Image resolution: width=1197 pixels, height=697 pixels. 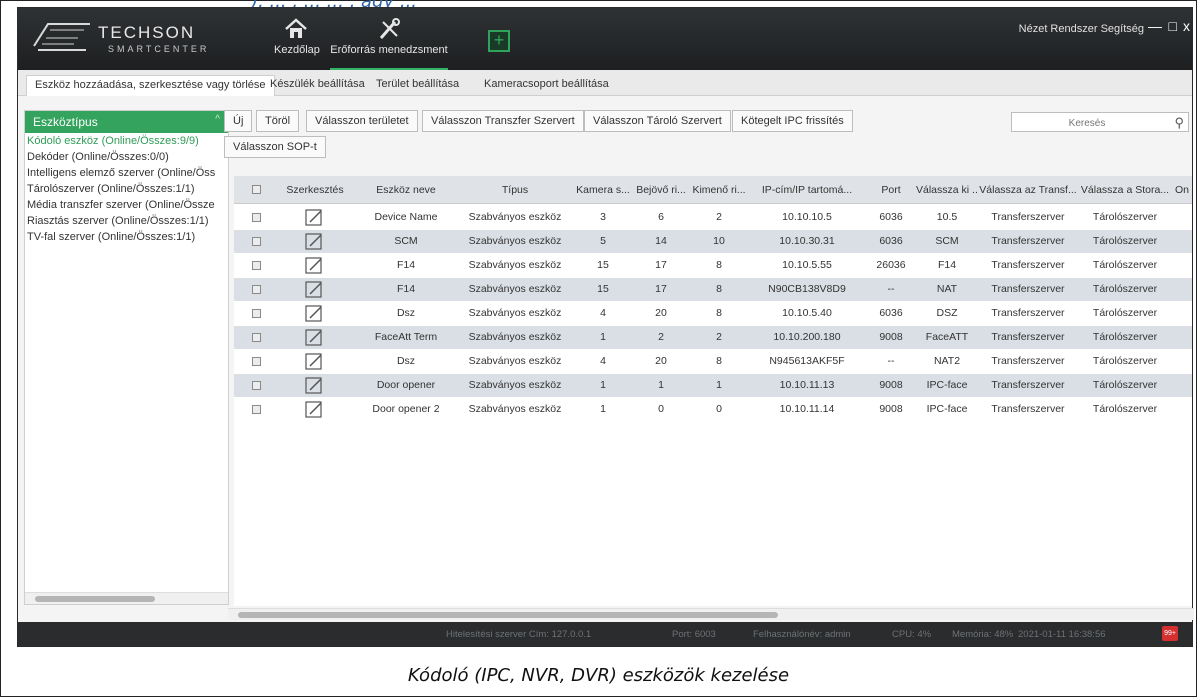 What do you see at coordinates (126, 157) in the screenshot?
I see `sidebar-item-decoder: Dekóder (Online/Összes:0/0)` at bounding box center [126, 157].